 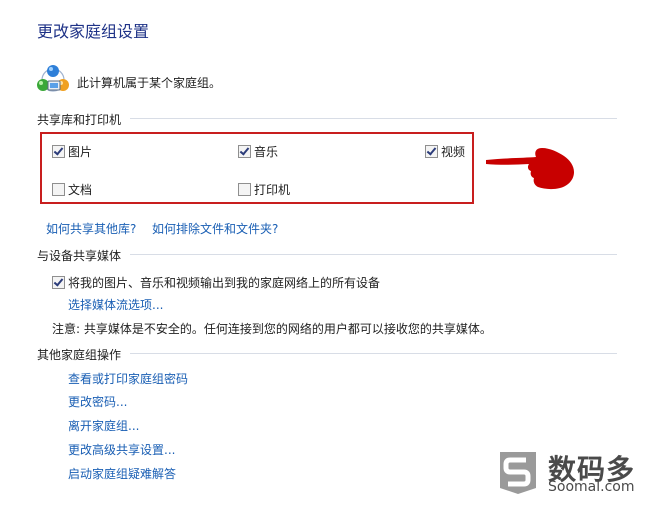 I want to click on checkbox-documents: 文档, so click(x=72, y=189).